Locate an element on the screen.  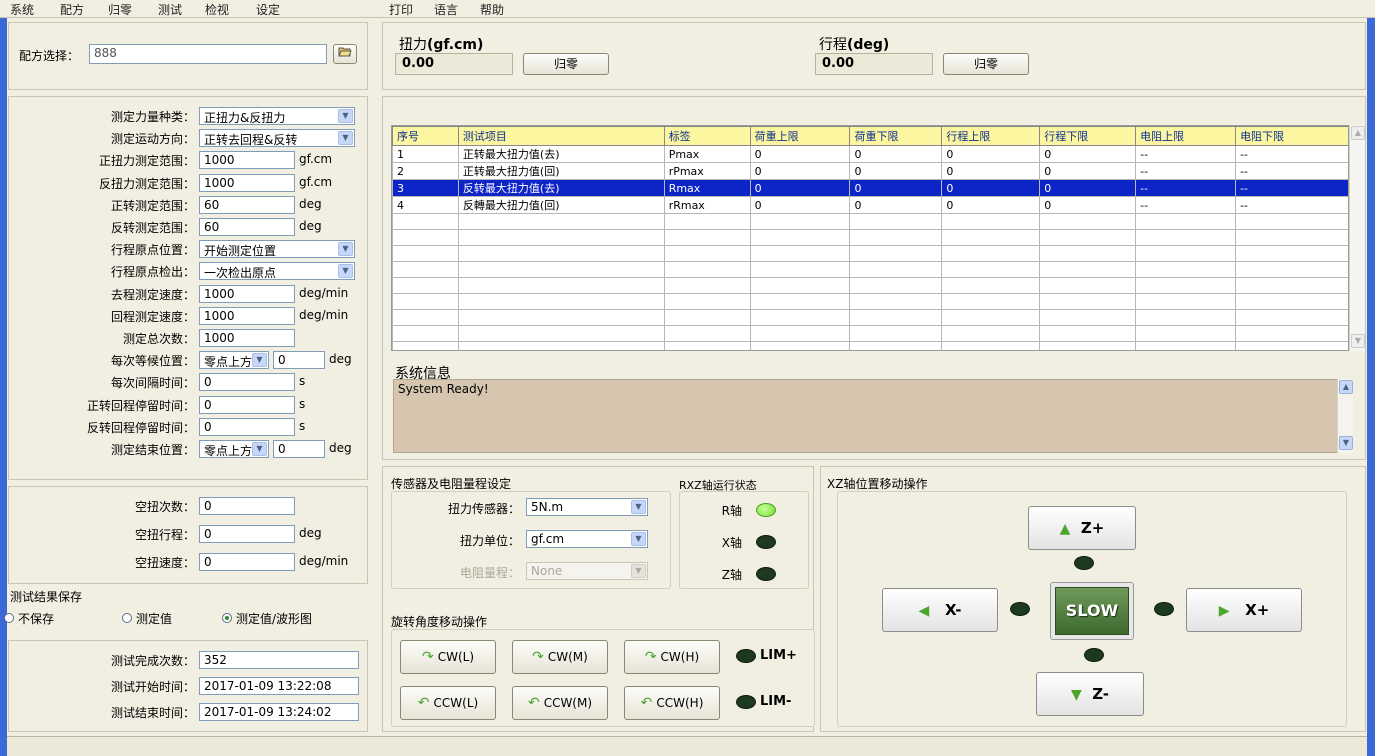
column-header: 标签 is located at coordinates (707, 136).